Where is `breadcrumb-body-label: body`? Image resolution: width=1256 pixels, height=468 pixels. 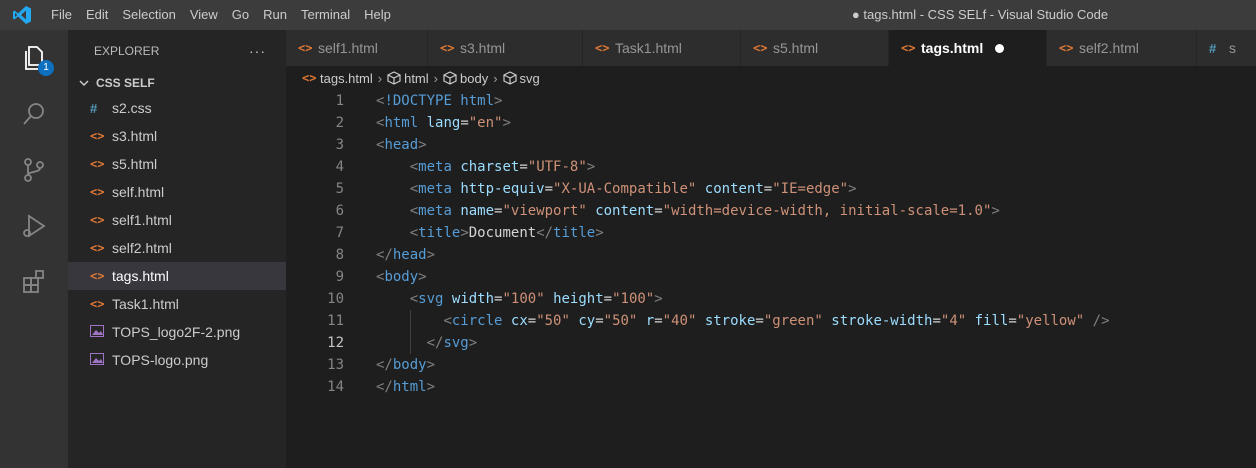
breadcrumb-body-label: body is located at coordinates (474, 78).